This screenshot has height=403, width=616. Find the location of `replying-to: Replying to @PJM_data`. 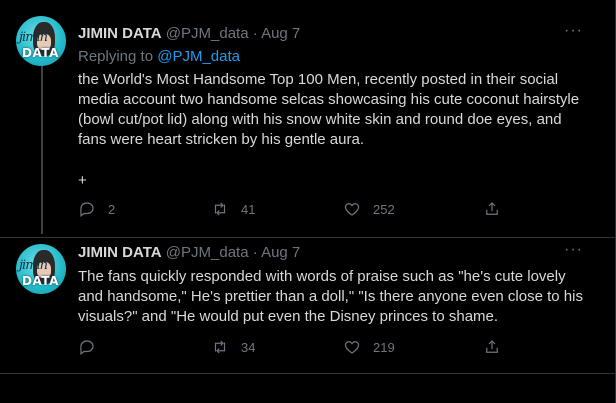

replying-to: Replying to @PJM_data is located at coordinates (159, 57).